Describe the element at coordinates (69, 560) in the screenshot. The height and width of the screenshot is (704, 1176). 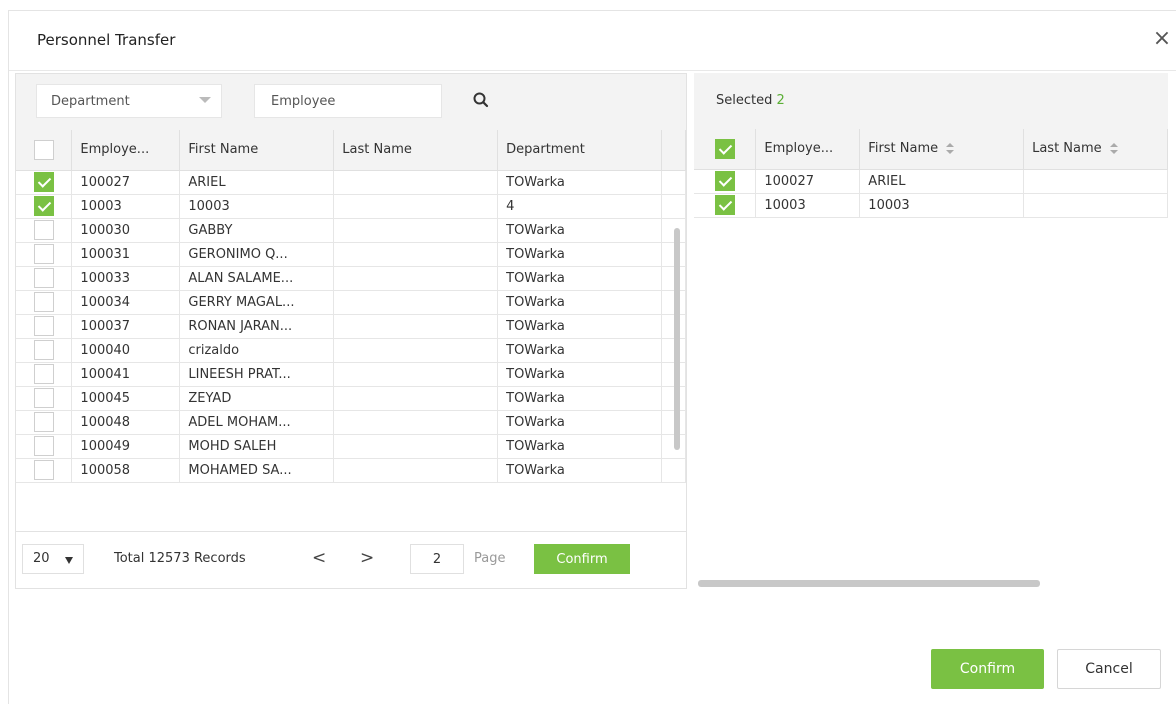
I see `caret-down-icon` at that location.